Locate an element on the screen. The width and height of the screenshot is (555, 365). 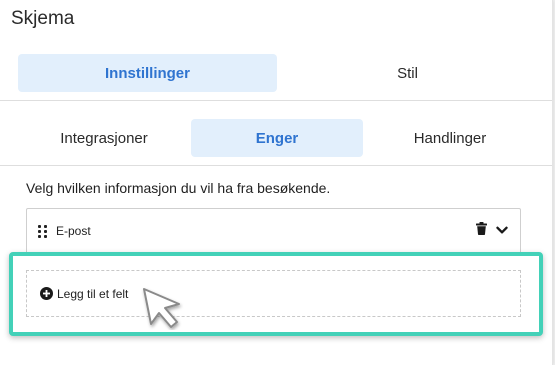
field-label: E-post is located at coordinates (73, 231).